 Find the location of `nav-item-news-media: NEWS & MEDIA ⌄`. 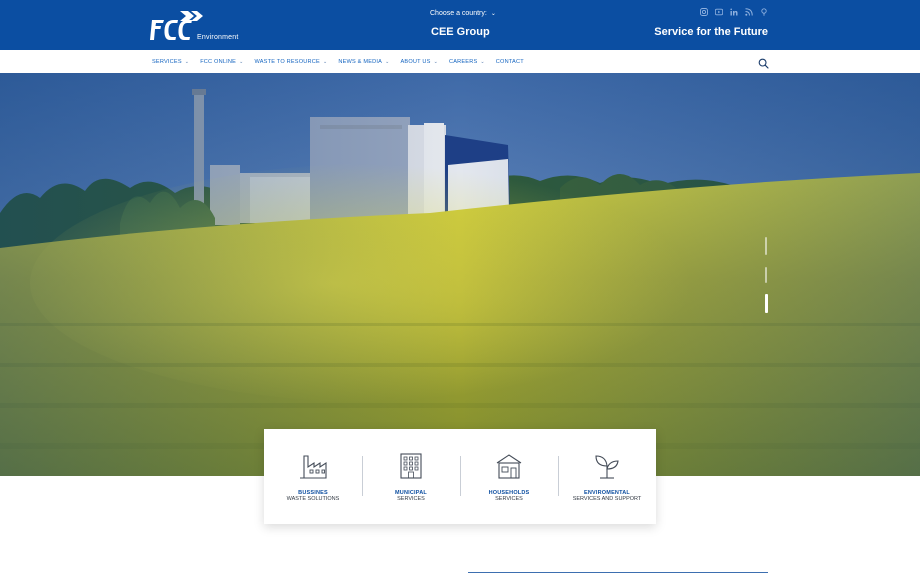

nav-item-news-media: NEWS & MEDIA ⌄ is located at coordinates (363, 62).